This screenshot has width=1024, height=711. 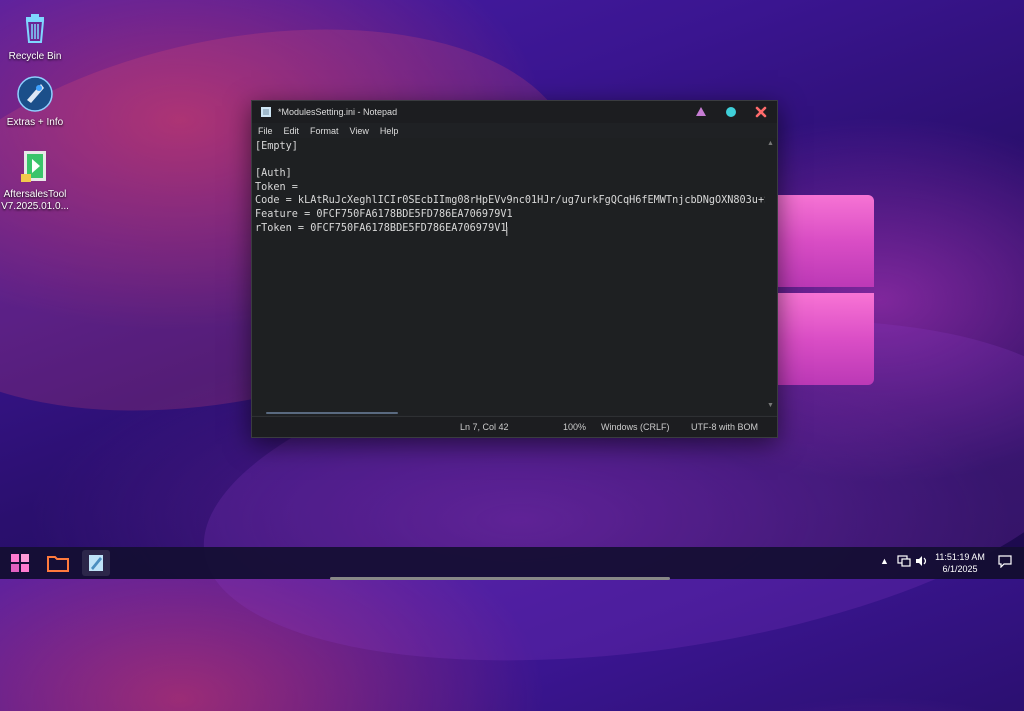 What do you see at coordinates (266, 112) in the screenshot?
I see `notepad-app-icon` at bounding box center [266, 112].